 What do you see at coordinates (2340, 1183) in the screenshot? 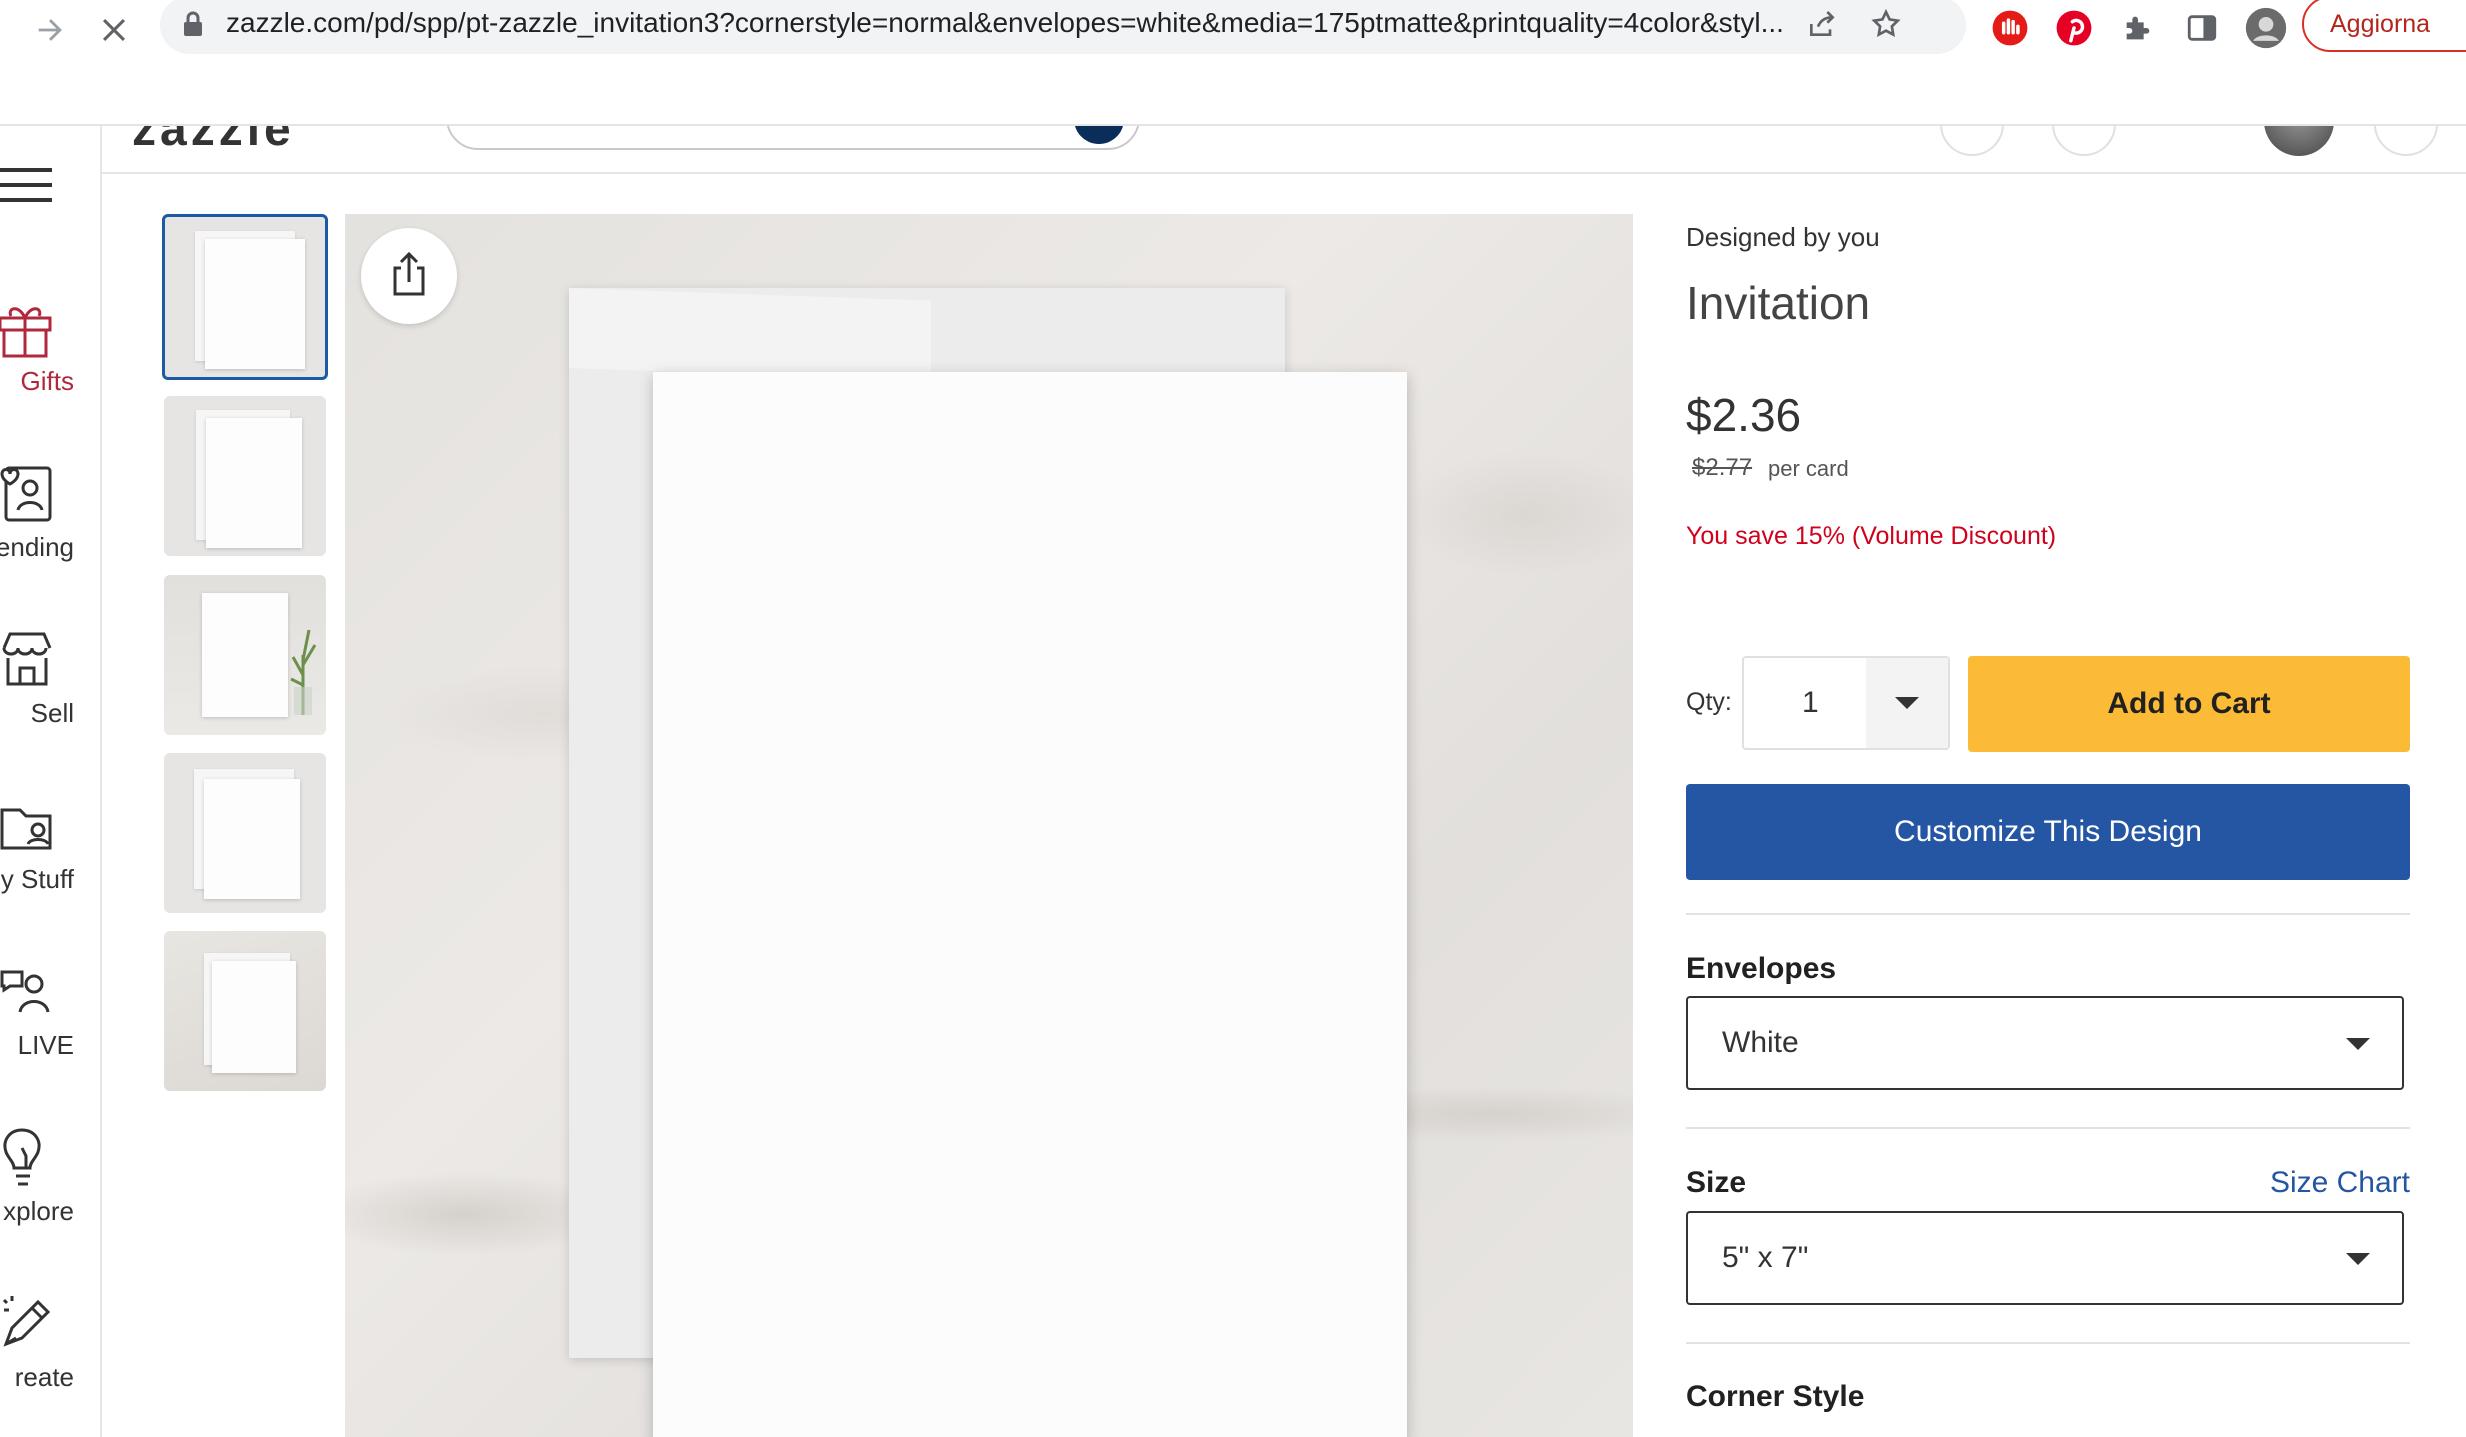
I see `size-chart-link: Size Chart` at bounding box center [2340, 1183].